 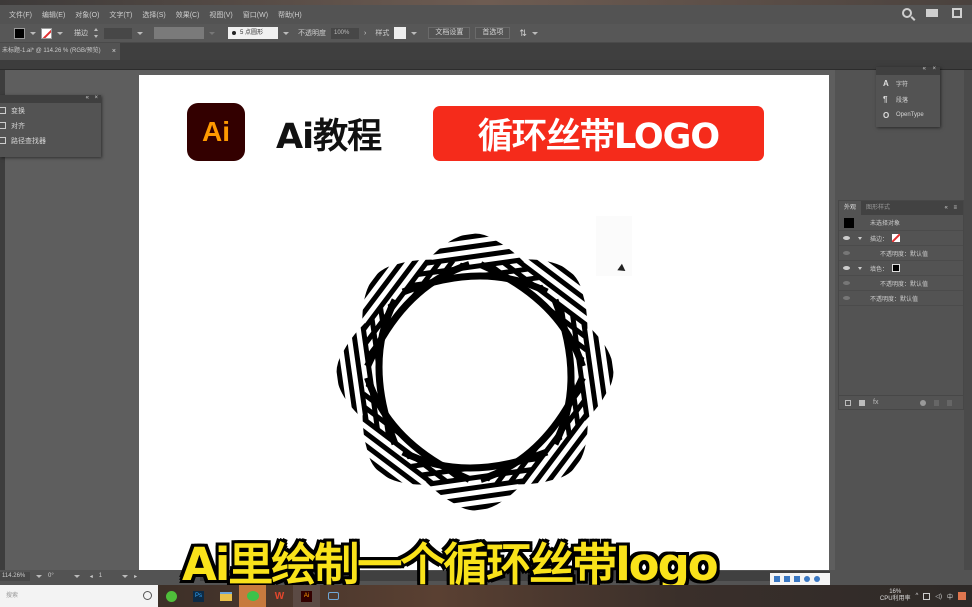 What do you see at coordinates (135, 576) in the screenshot?
I see `next-artboard-icon: ▸` at bounding box center [135, 576].